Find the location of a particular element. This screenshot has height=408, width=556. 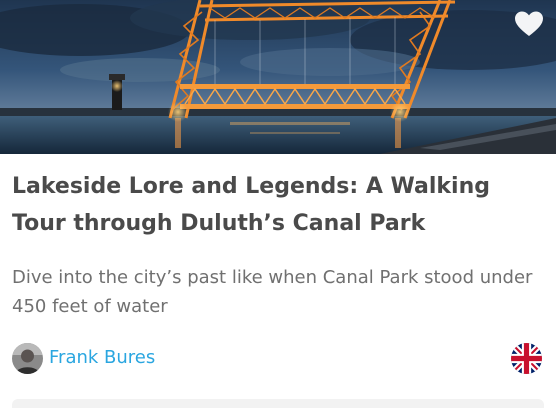

author-photo is located at coordinates (27, 358).